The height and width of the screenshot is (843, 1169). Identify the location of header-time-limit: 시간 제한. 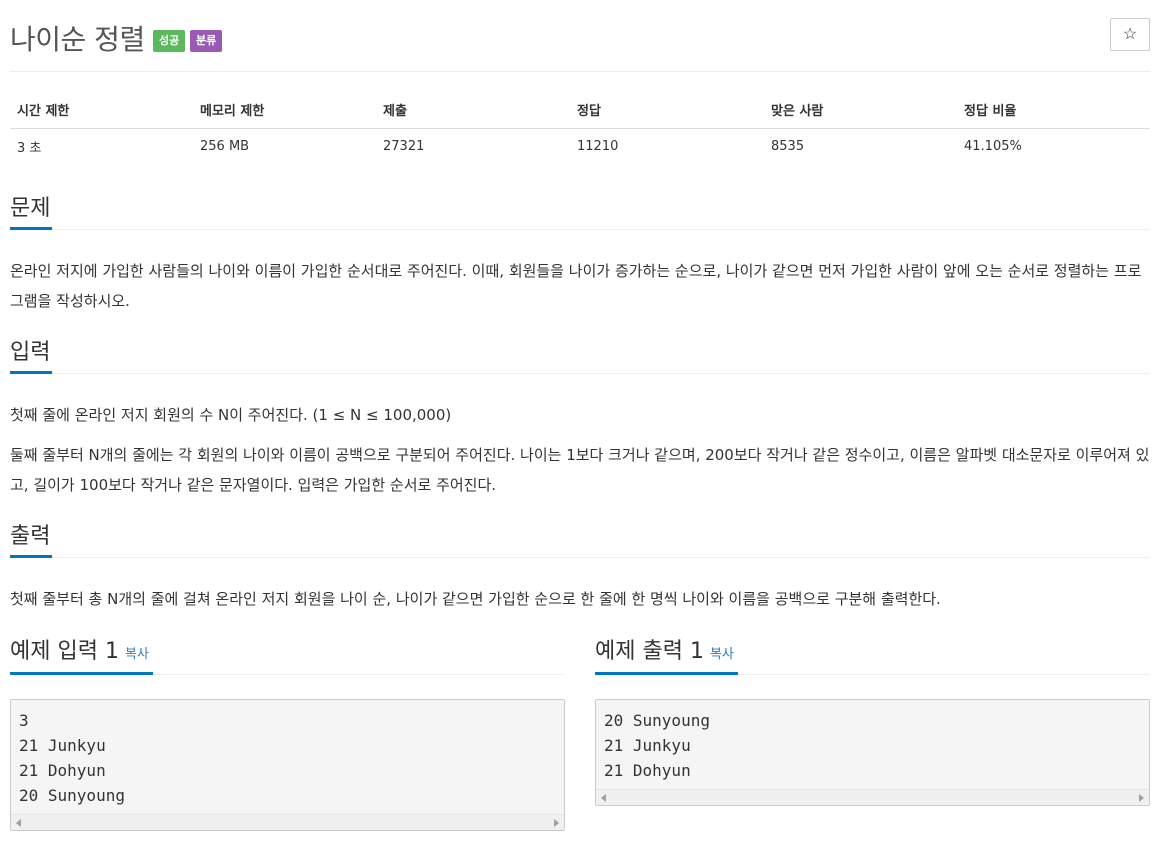
(101, 110).